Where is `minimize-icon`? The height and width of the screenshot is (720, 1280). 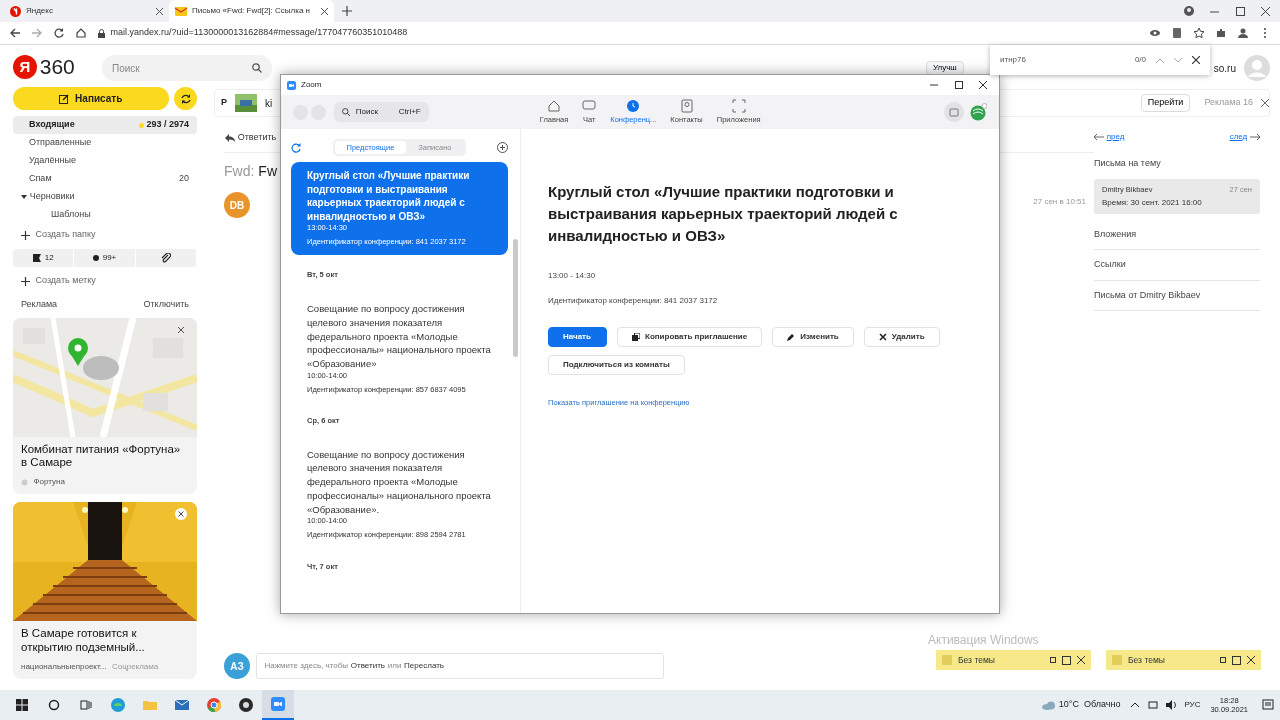 minimize-icon is located at coordinates (934, 85).